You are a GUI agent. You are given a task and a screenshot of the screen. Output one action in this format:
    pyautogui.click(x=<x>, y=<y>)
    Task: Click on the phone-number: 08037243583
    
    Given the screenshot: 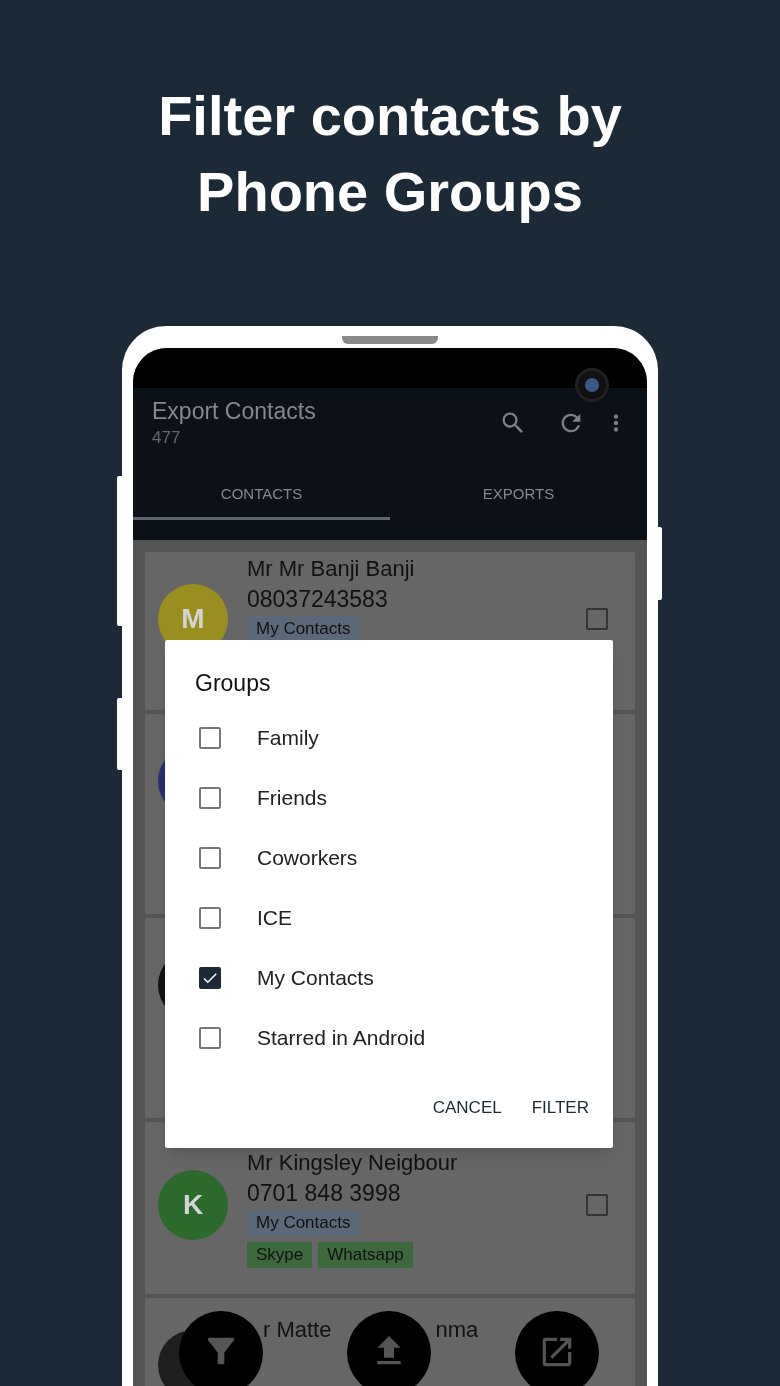 What is the action you would take?
    pyautogui.click(x=318, y=599)
    